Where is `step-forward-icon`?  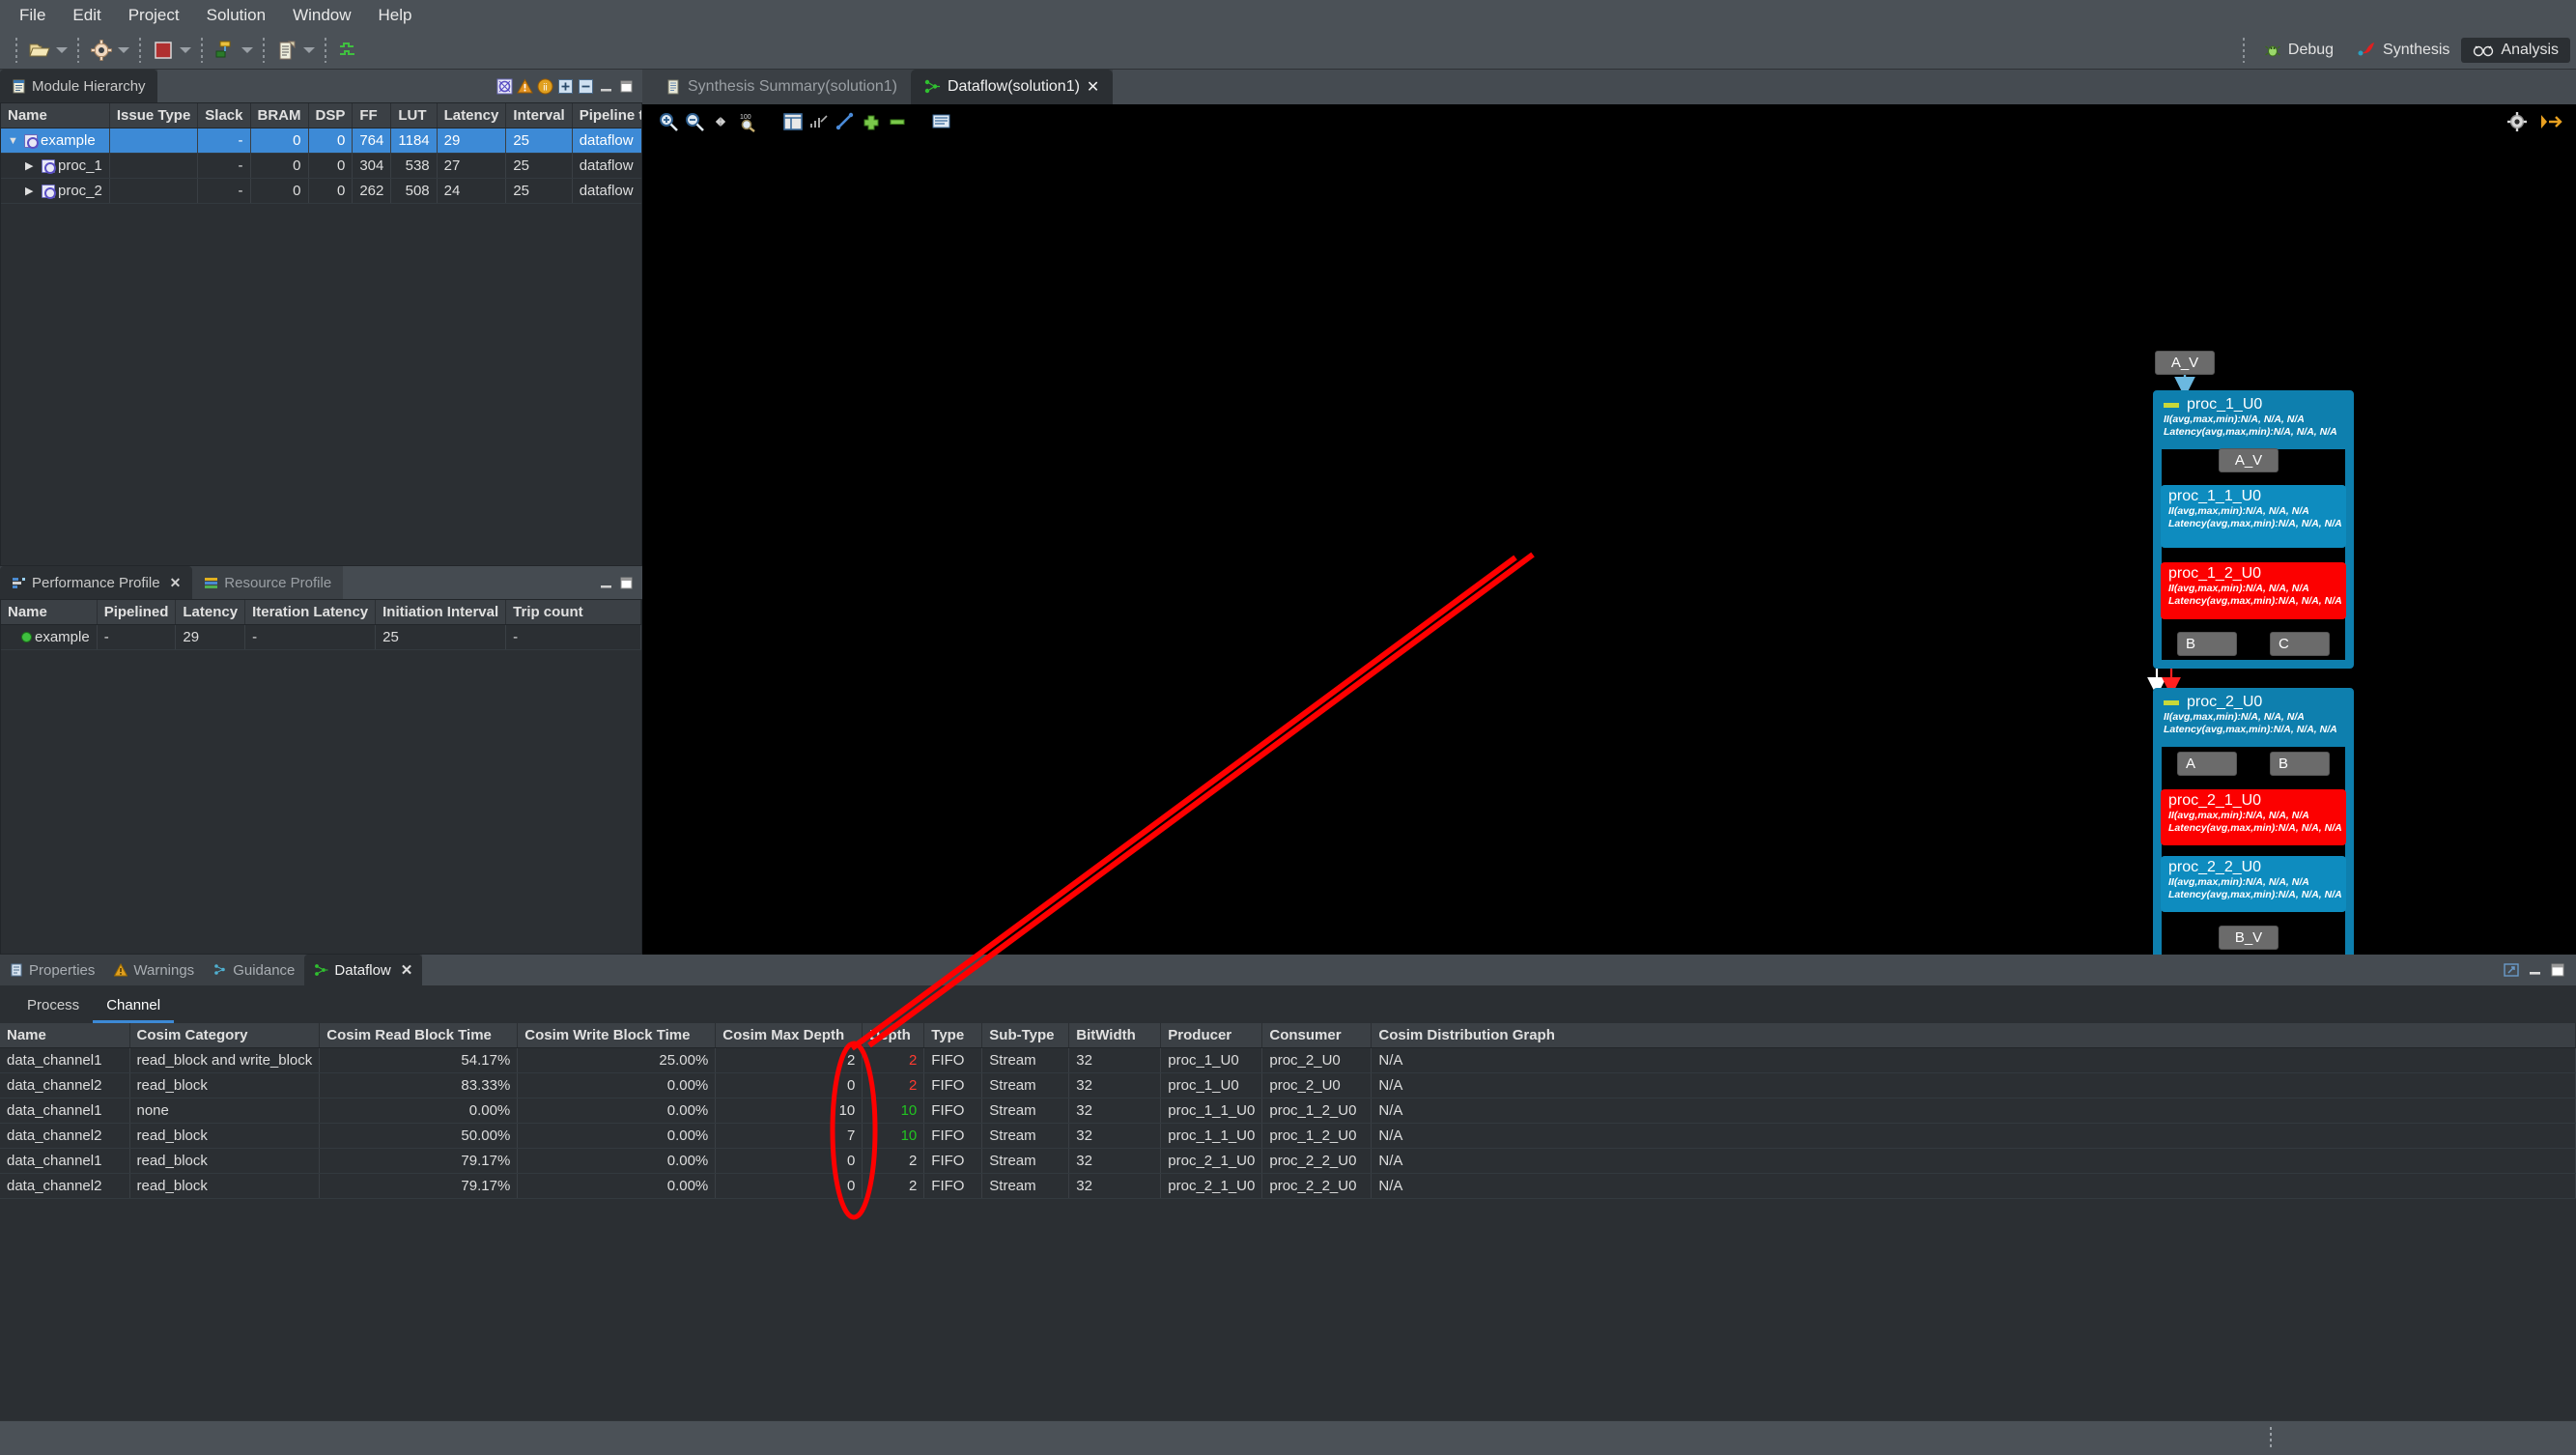 step-forward-icon is located at coordinates (2550, 122).